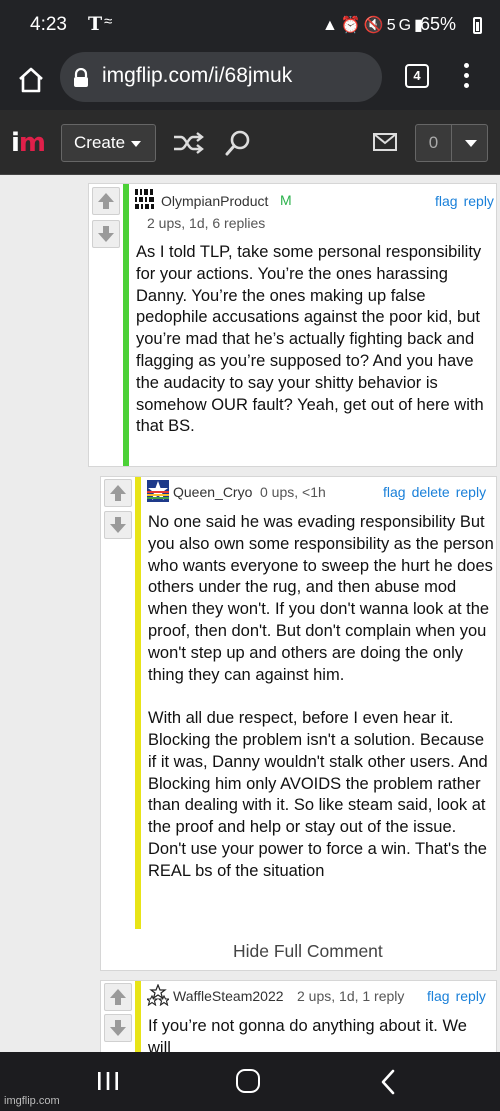 The width and height of the screenshot is (500, 1111). Describe the element at coordinates (32, 1101) in the screenshot. I see `imgflip-watermark: imgflip.com` at that location.